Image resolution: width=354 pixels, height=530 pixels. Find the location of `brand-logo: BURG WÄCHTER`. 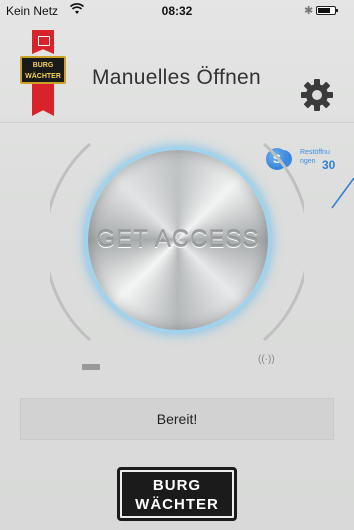

brand-logo: BURG WÄCHTER is located at coordinates (177, 494).